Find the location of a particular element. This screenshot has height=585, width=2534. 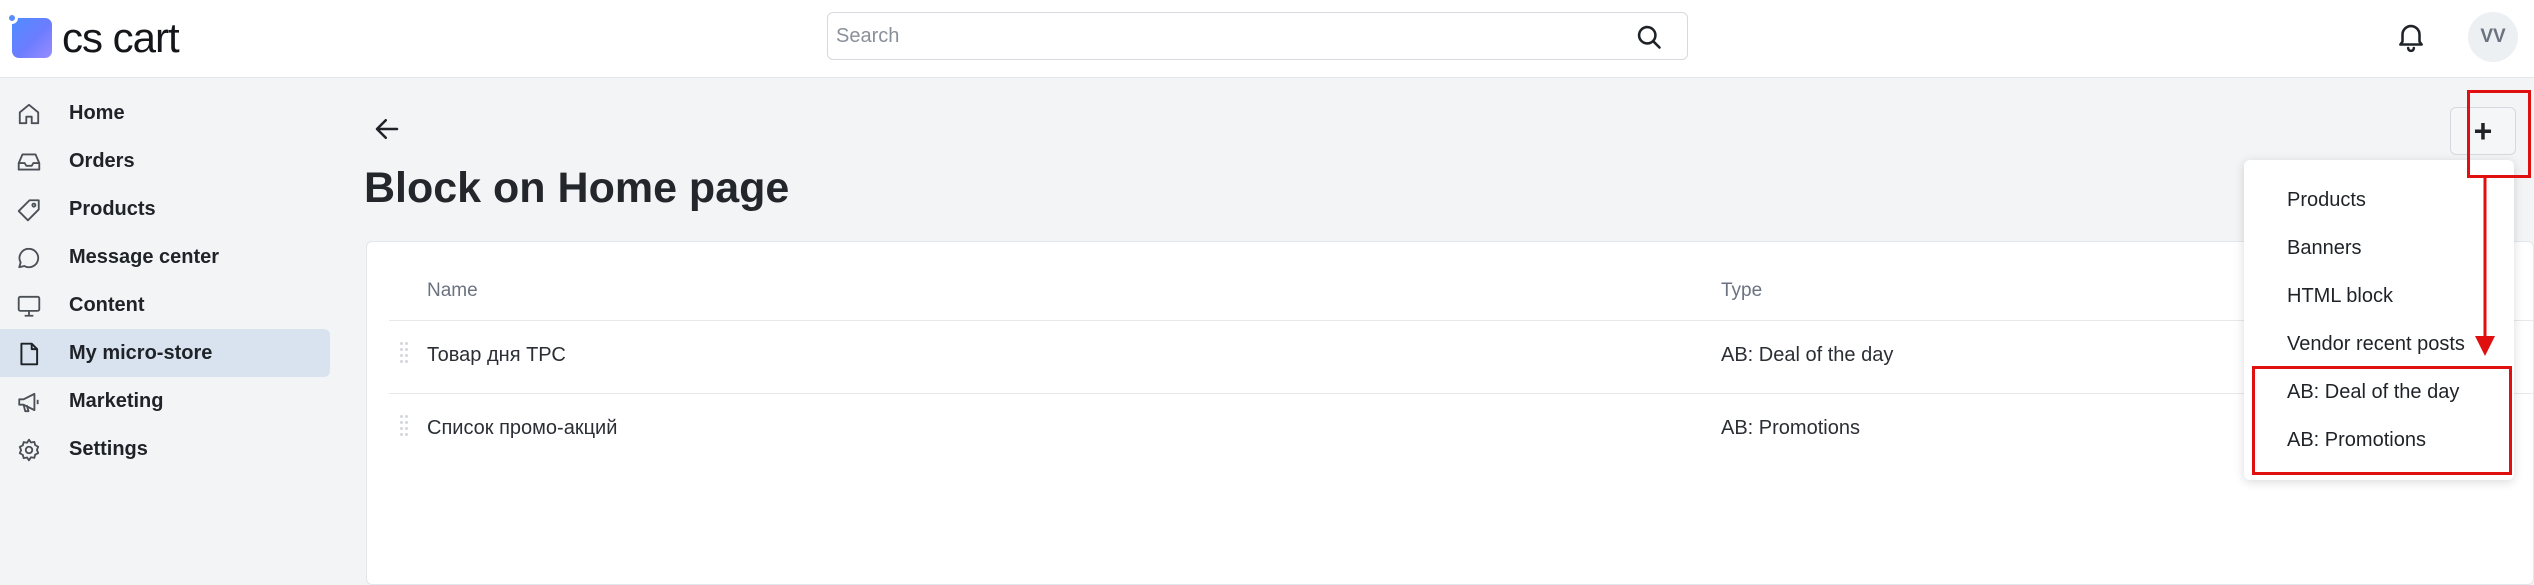

menu-item-vendor-recent-posts: Vendor recent posts is located at coordinates (2376, 344).